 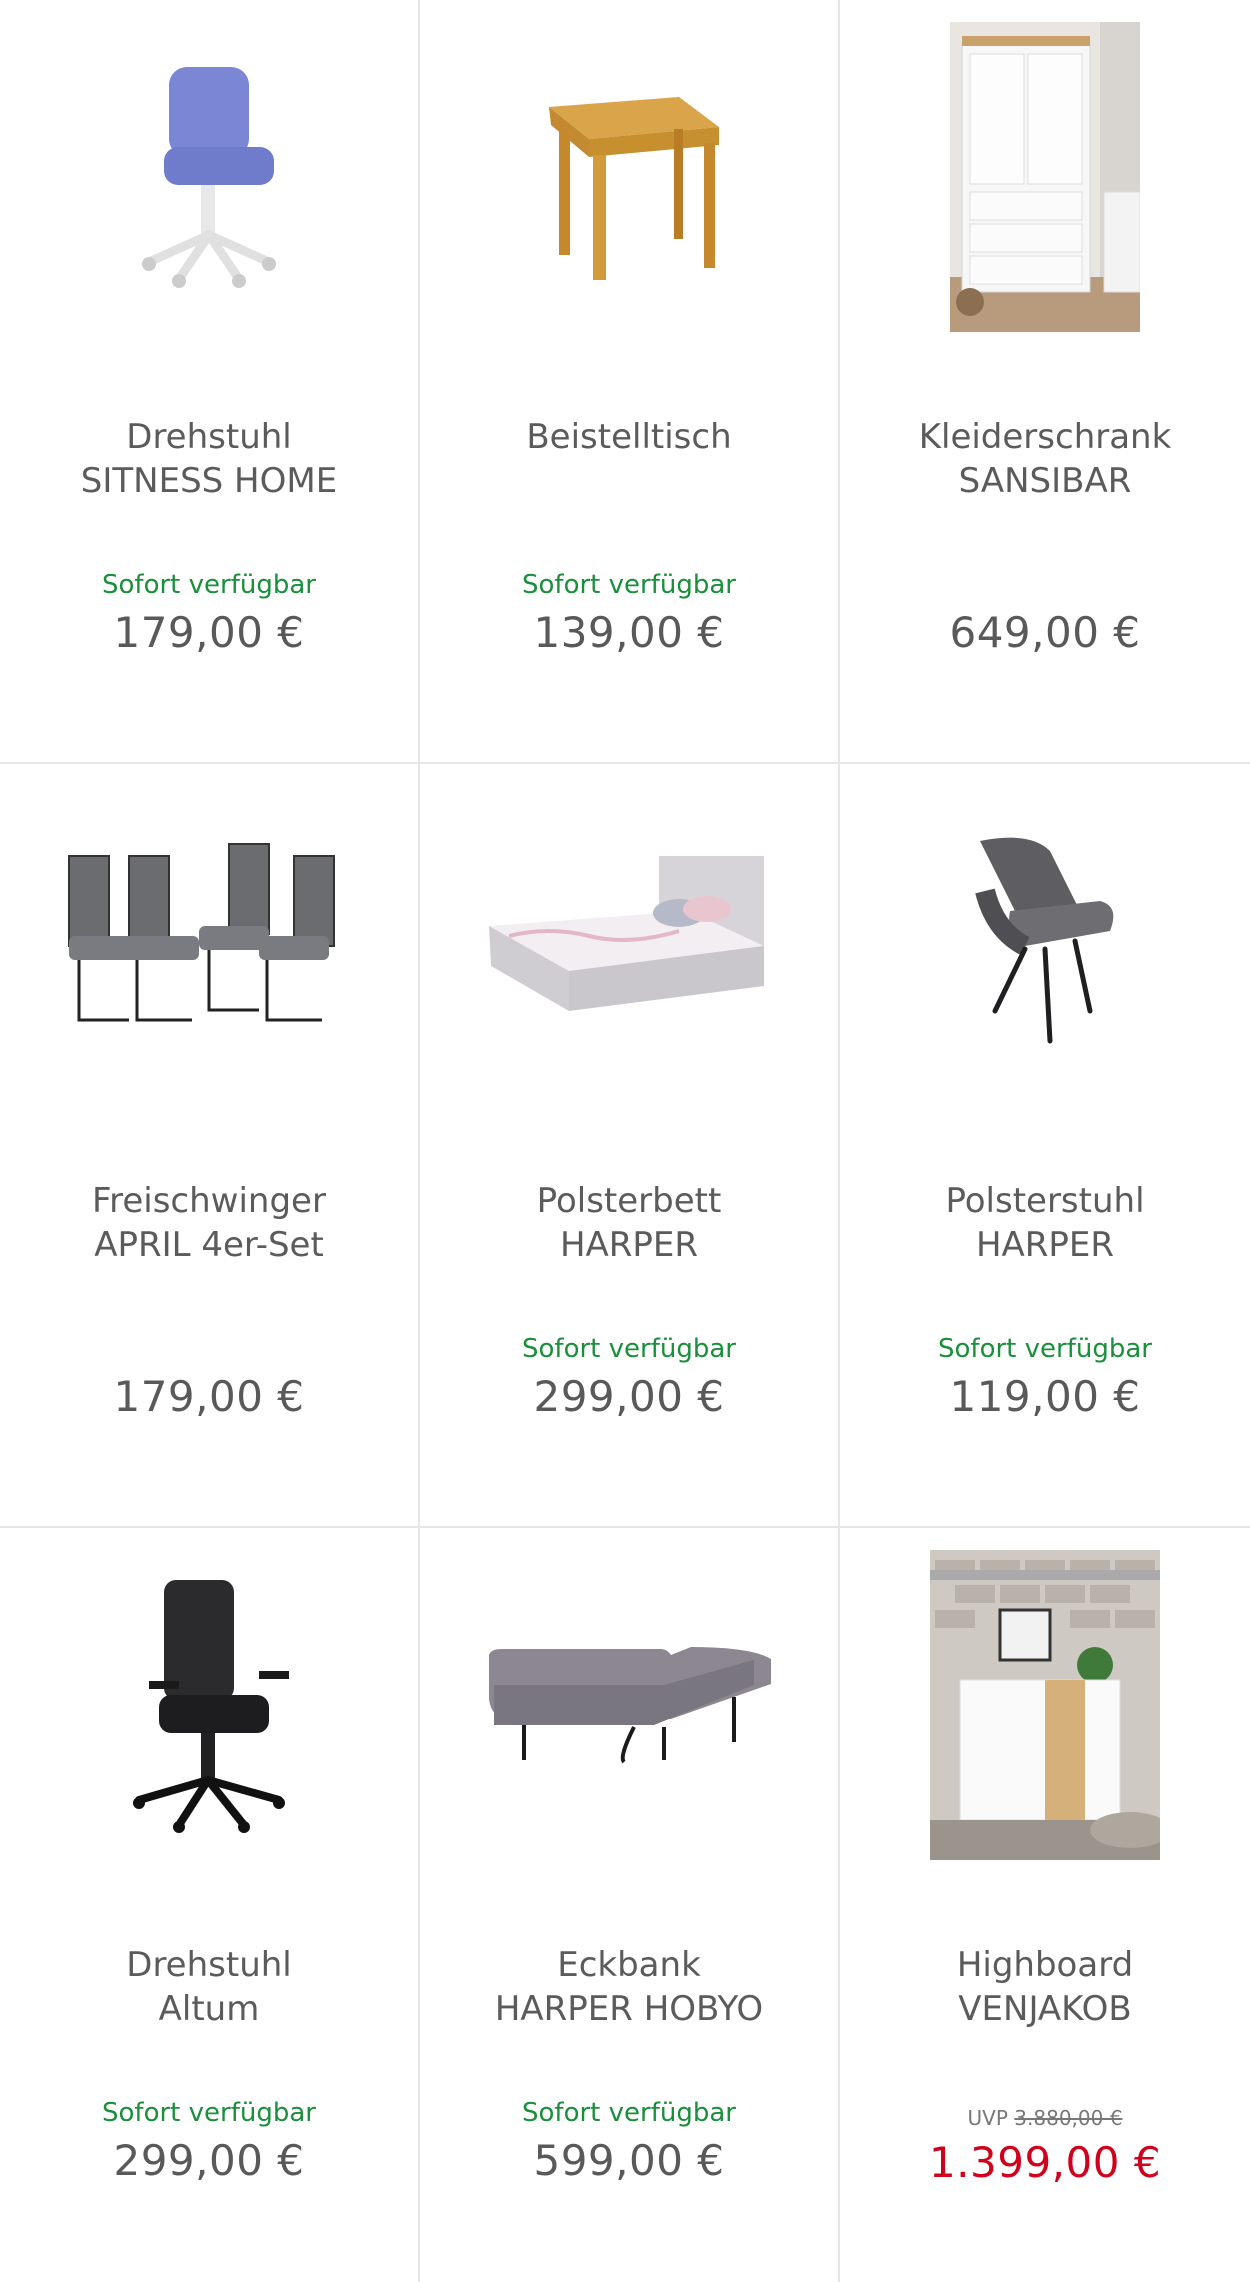 What do you see at coordinates (209, 481) in the screenshot?
I see `product-title-line2: SITNESS HOME` at bounding box center [209, 481].